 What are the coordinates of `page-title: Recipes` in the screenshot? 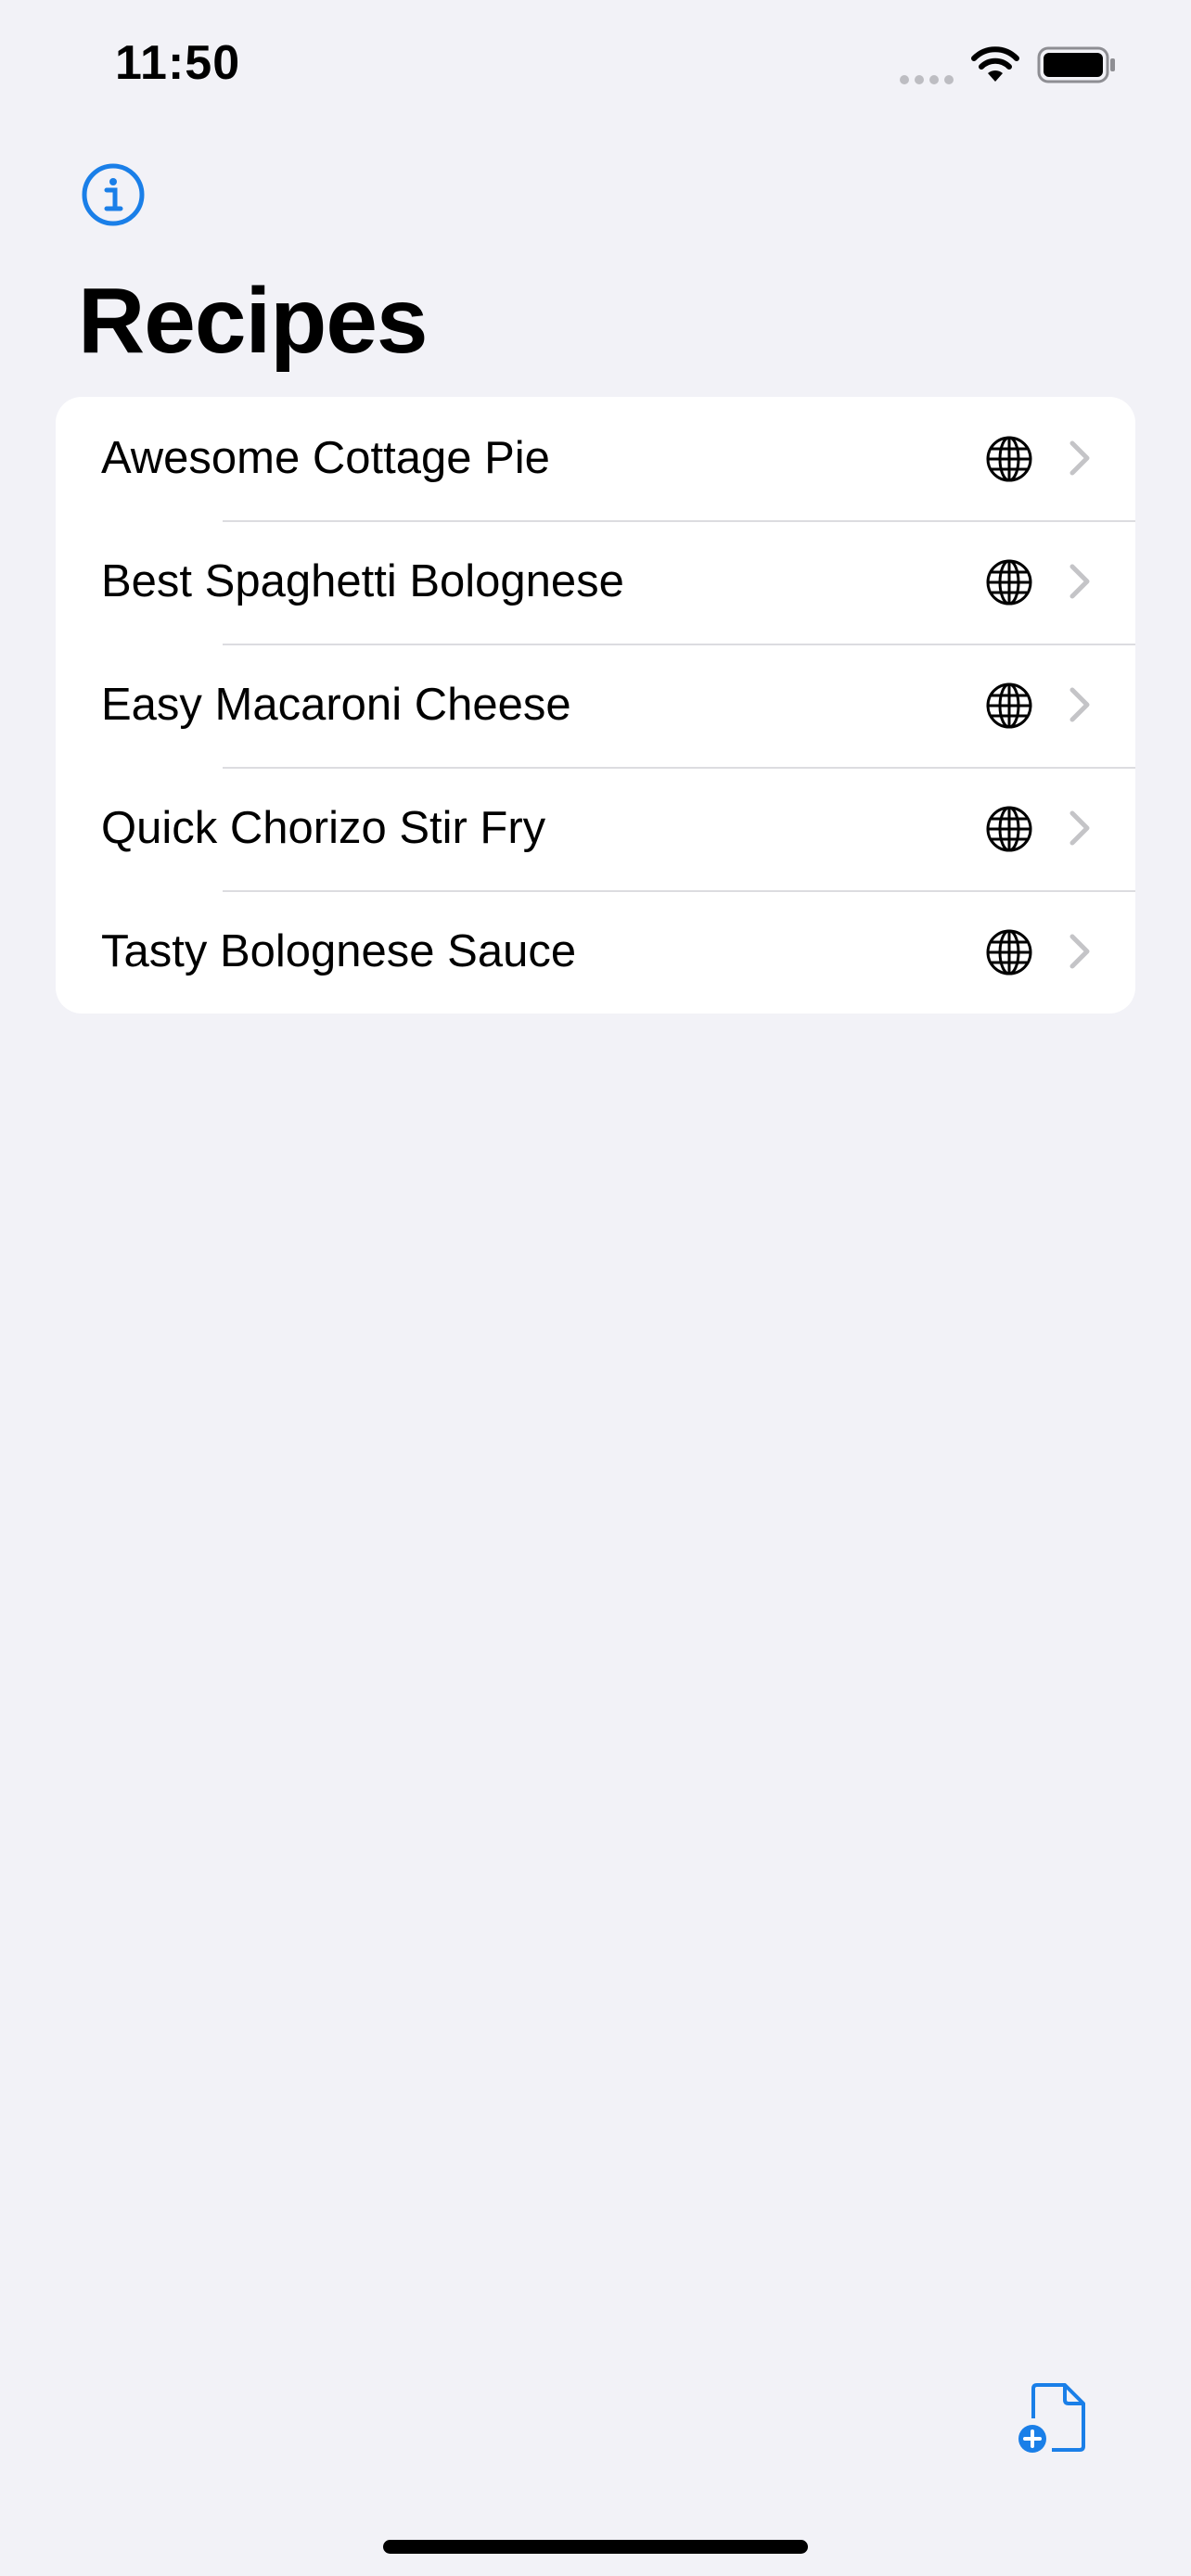 It's located at (253, 321).